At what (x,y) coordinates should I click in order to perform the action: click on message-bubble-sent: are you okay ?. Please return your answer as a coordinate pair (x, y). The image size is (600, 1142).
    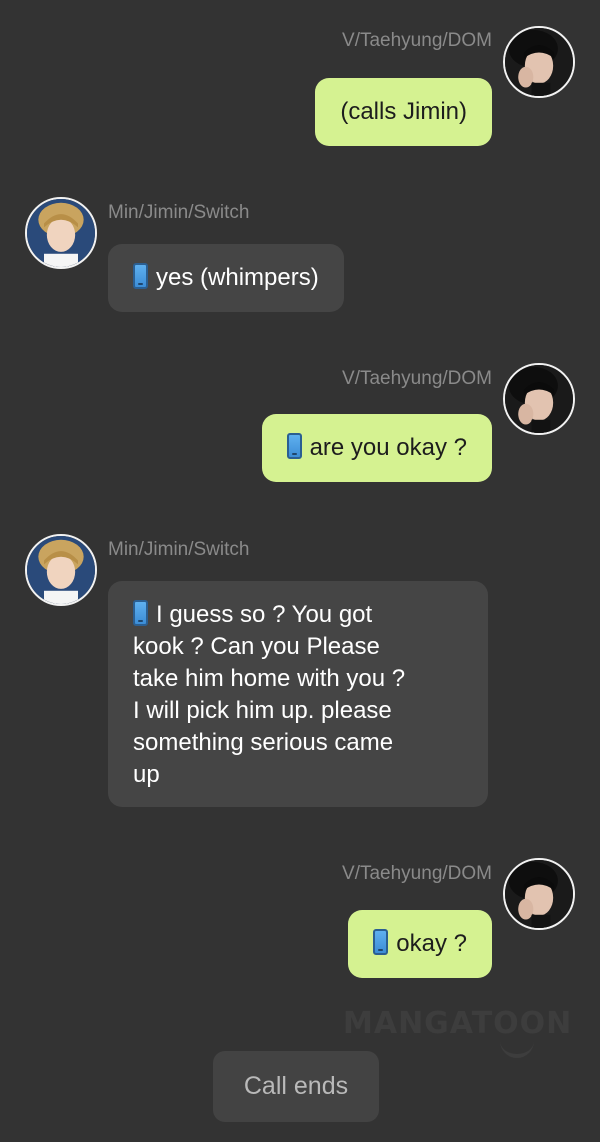
    Looking at the image, I should click on (376, 448).